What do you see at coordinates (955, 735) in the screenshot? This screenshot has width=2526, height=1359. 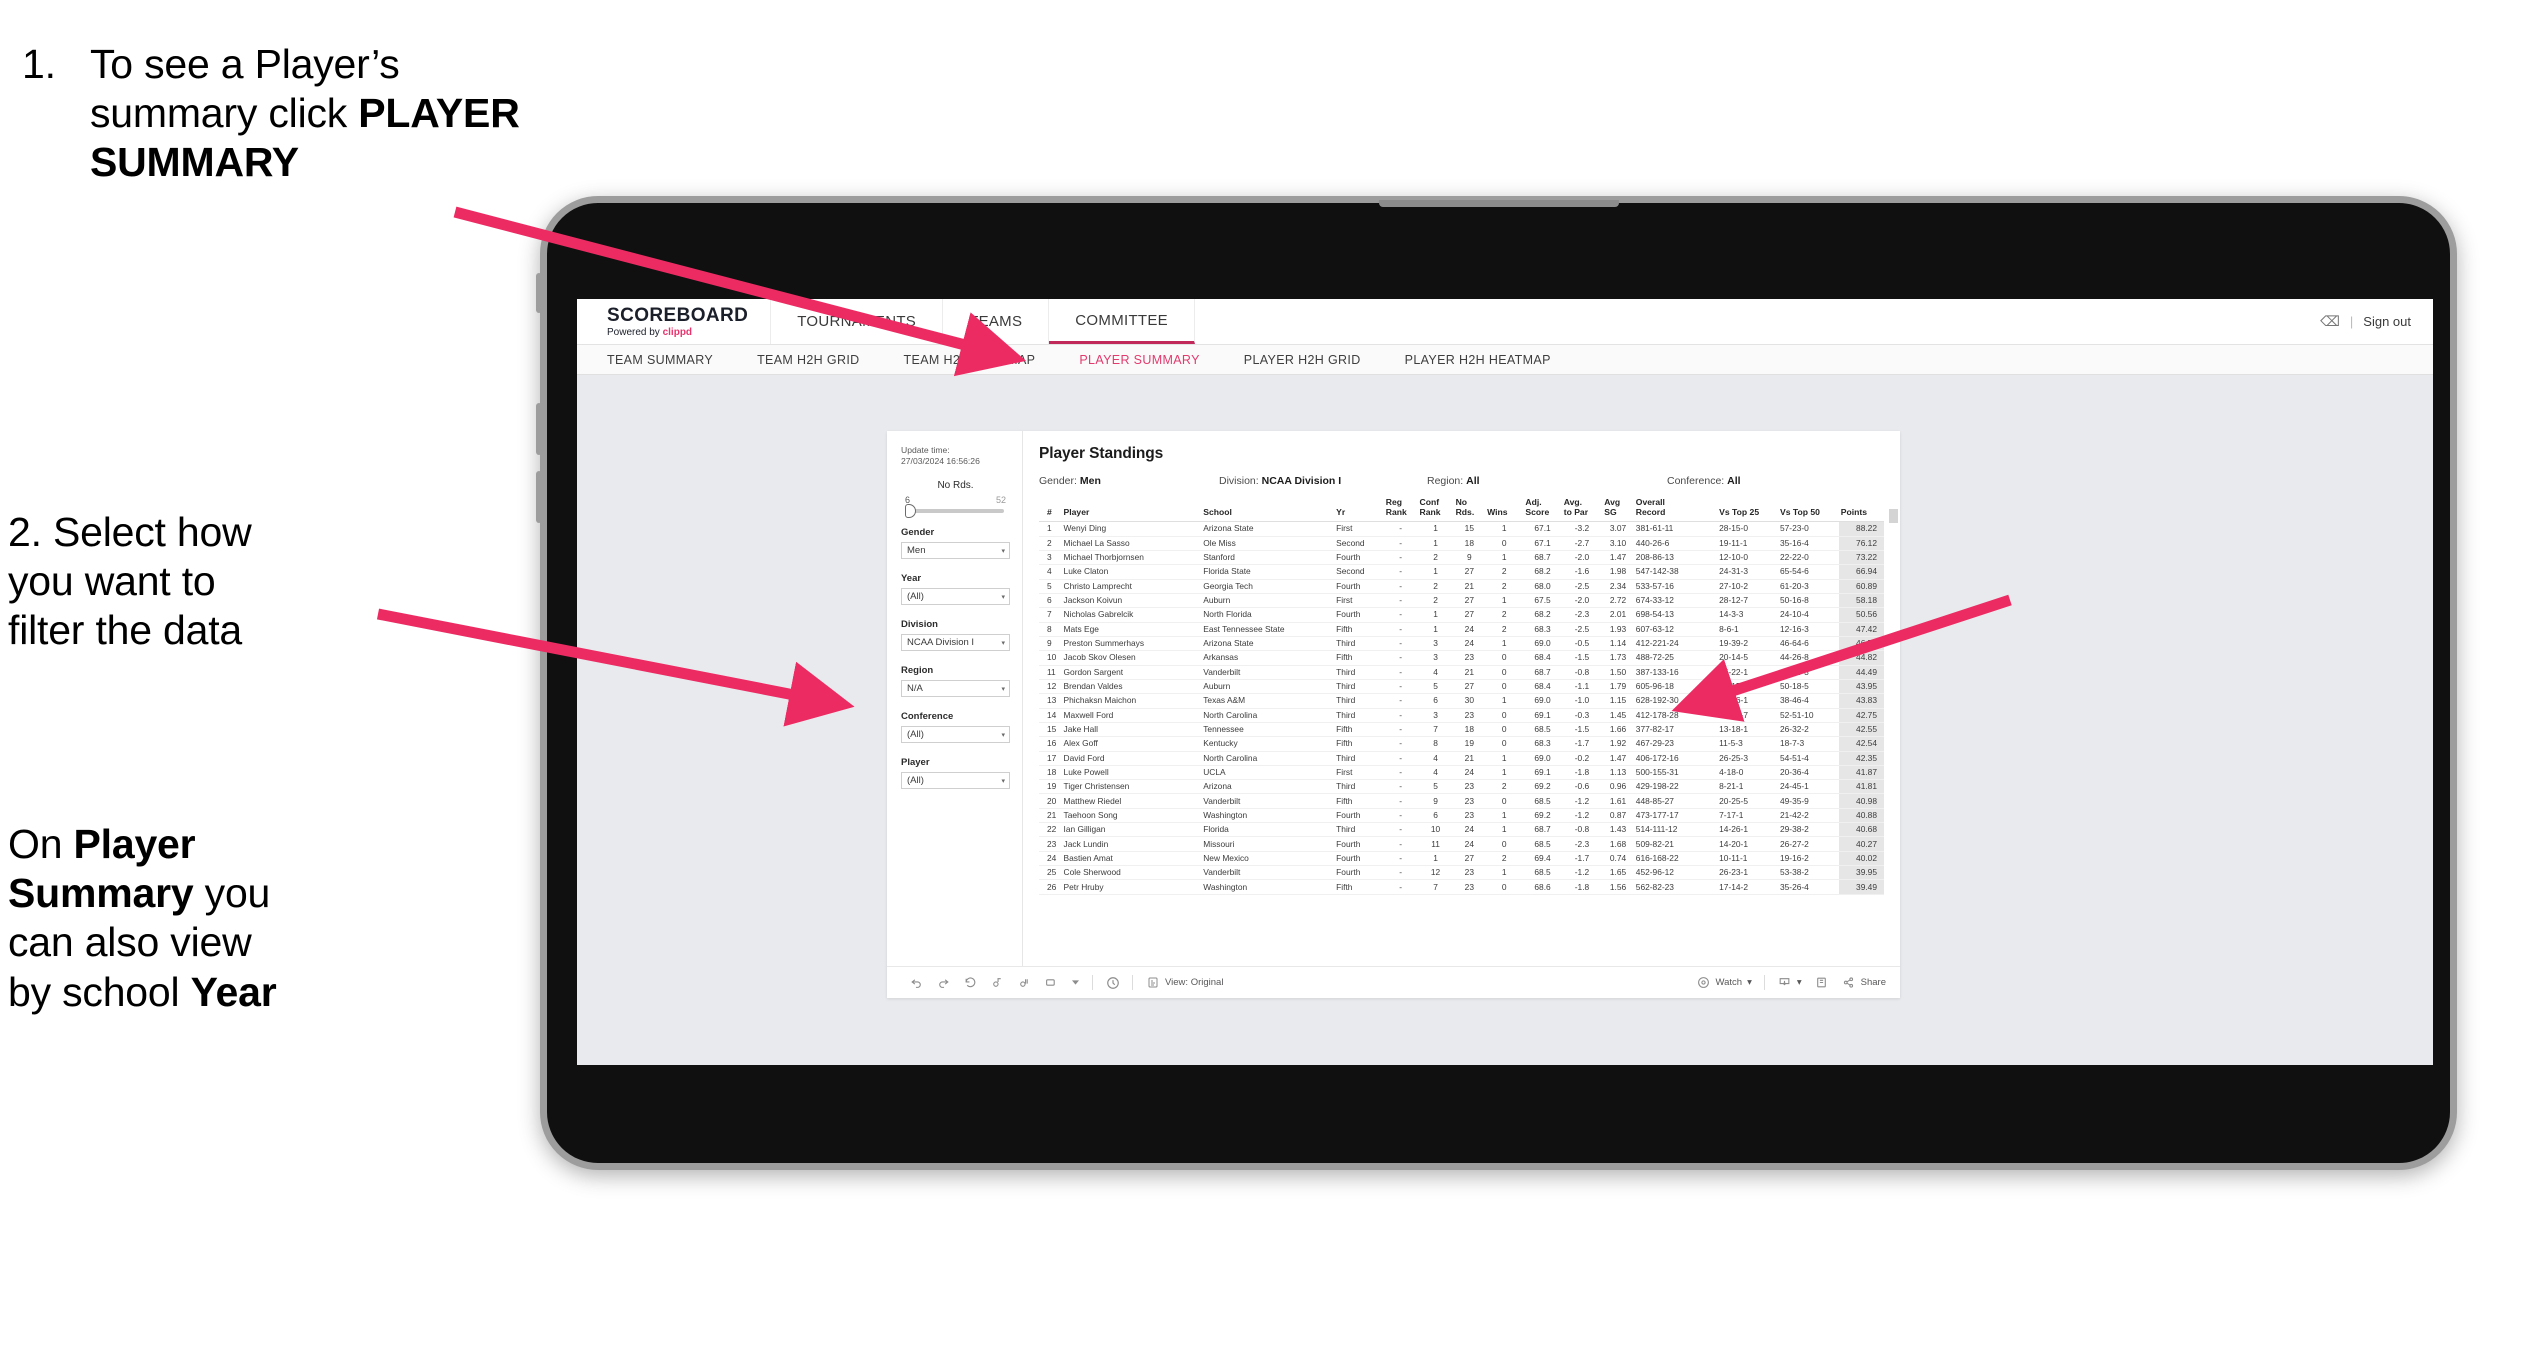 I see `conference-select: (All) ▾` at bounding box center [955, 735].